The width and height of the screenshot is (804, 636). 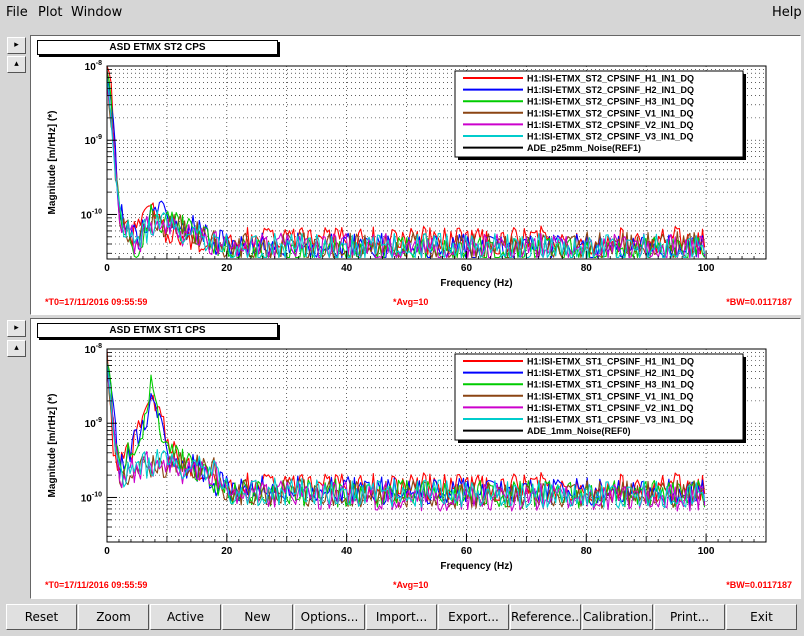 What do you see at coordinates (610, 396) in the screenshot?
I see `legend-entry: H1:ISI-ETMX_ST1_CPSINF_V1_IN1_DQ` at bounding box center [610, 396].